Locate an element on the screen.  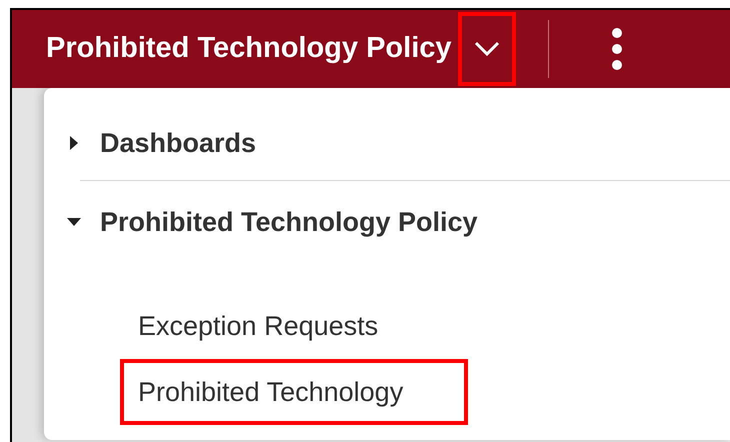
menu-section: Prohibited Technology Policy is located at coordinates (387, 222).